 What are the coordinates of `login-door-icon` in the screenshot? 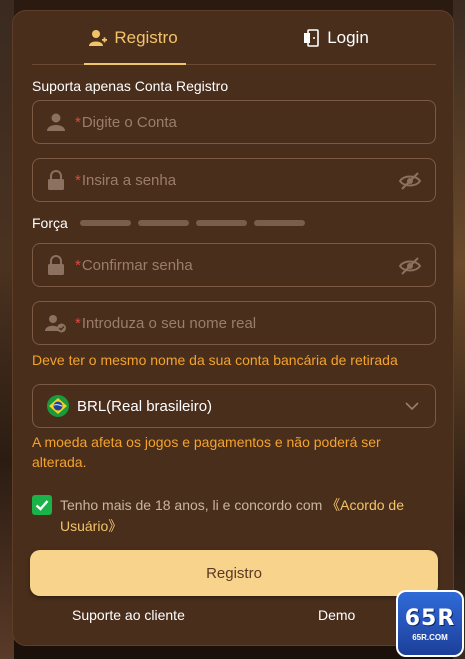 It's located at (311, 37).